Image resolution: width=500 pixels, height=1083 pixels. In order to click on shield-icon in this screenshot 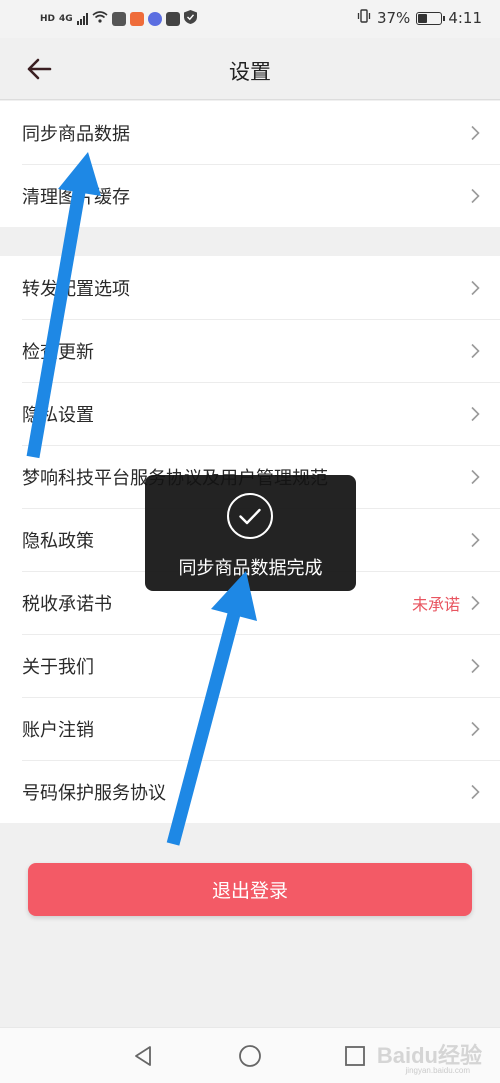, I will do `click(190, 19)`.